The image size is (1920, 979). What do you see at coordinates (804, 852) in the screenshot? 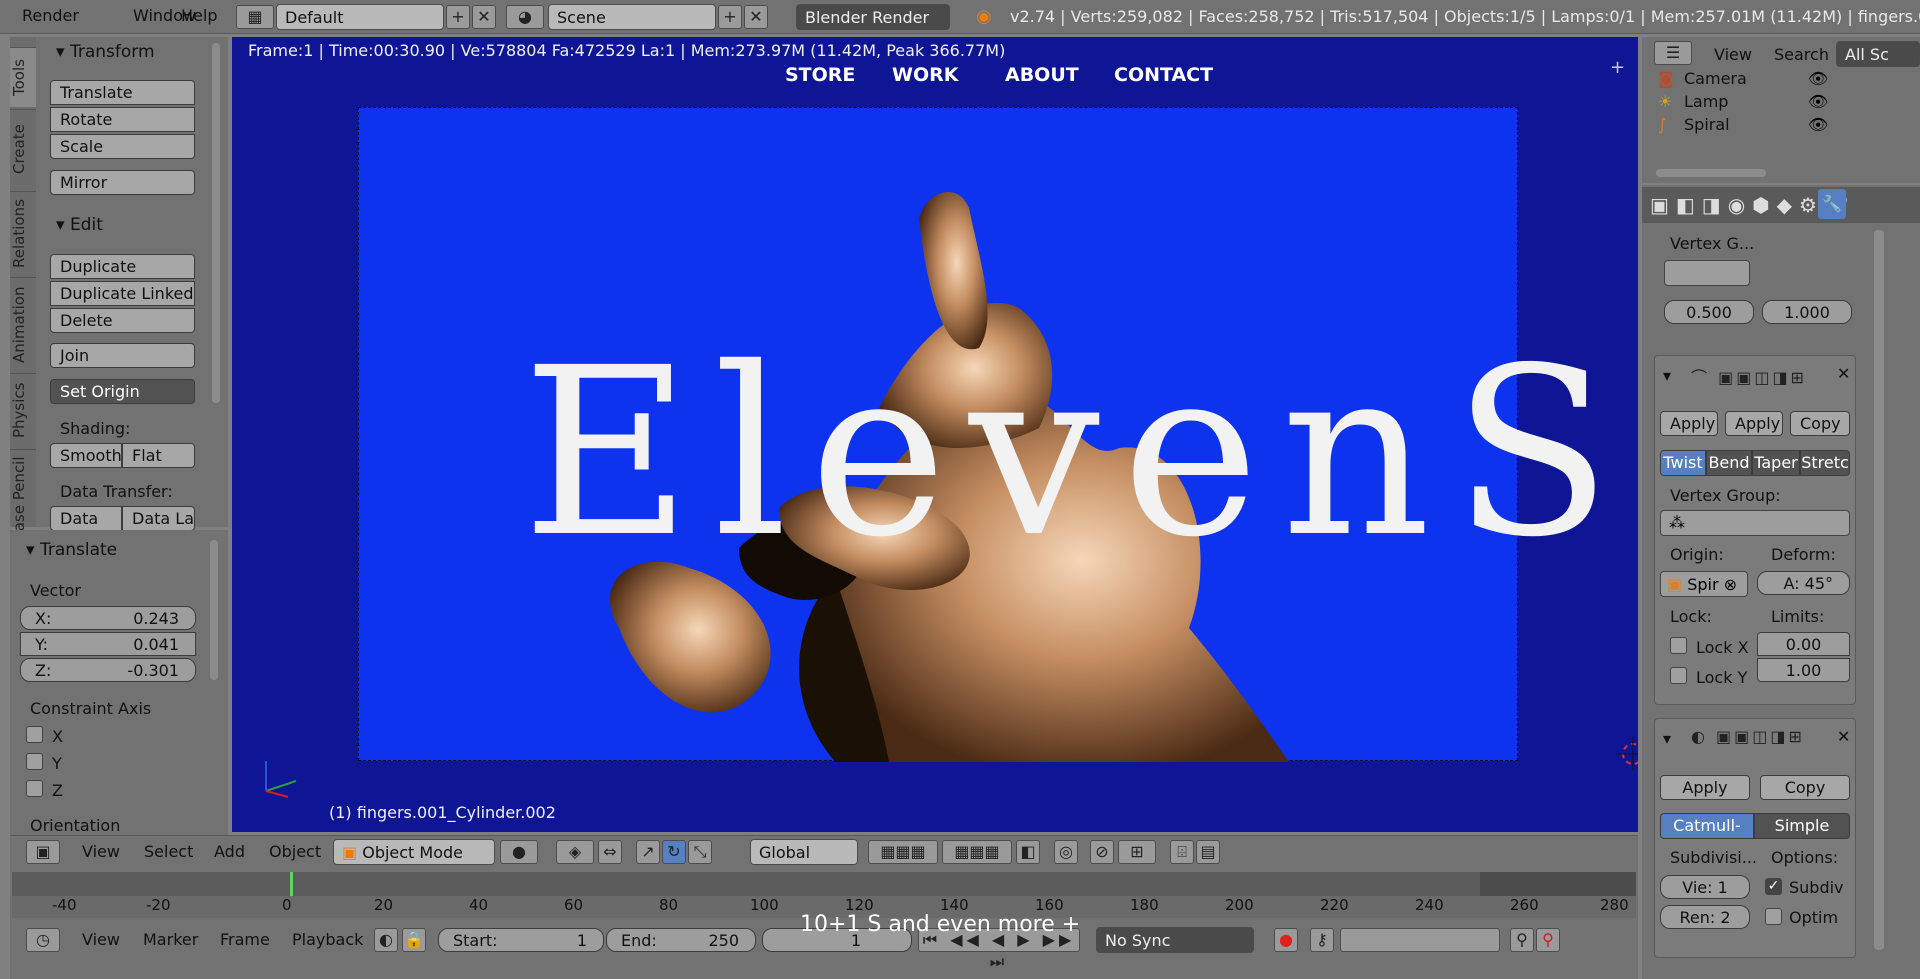
I see `transform-orientation-selector: Global` at bounding box center [804, 852].